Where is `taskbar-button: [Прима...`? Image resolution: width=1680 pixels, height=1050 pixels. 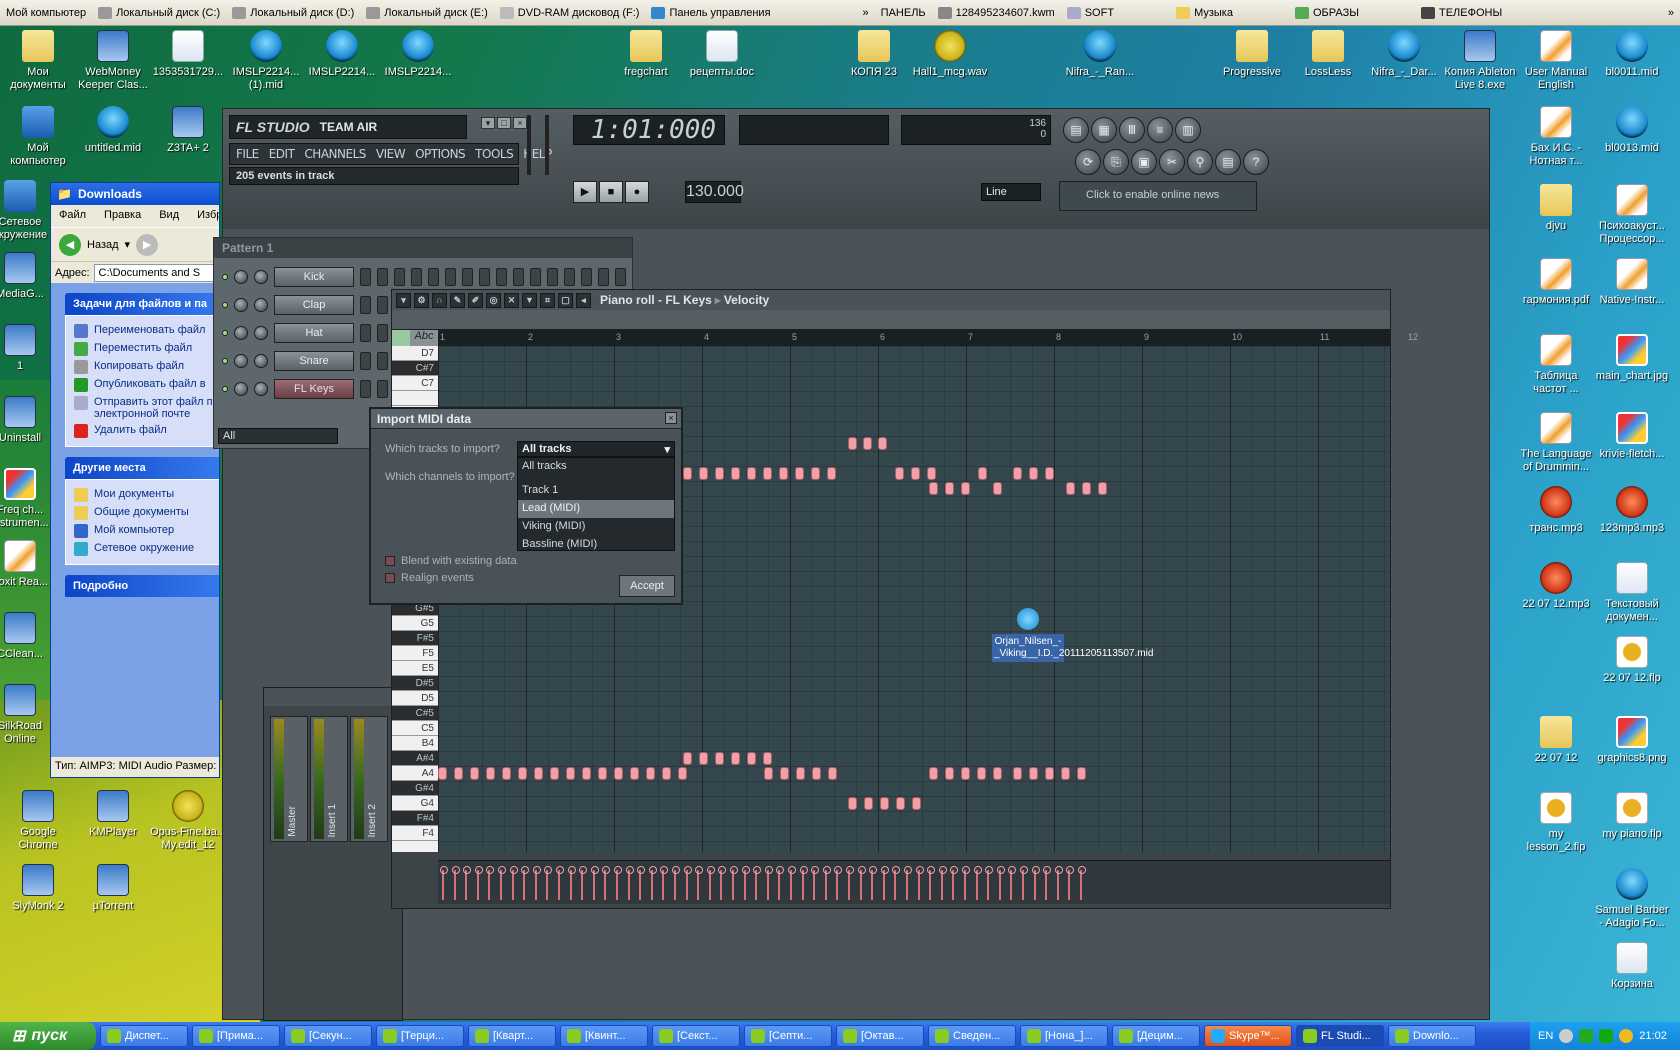 taskbar-button: [Прима... is located at coordinates (236, 1036).